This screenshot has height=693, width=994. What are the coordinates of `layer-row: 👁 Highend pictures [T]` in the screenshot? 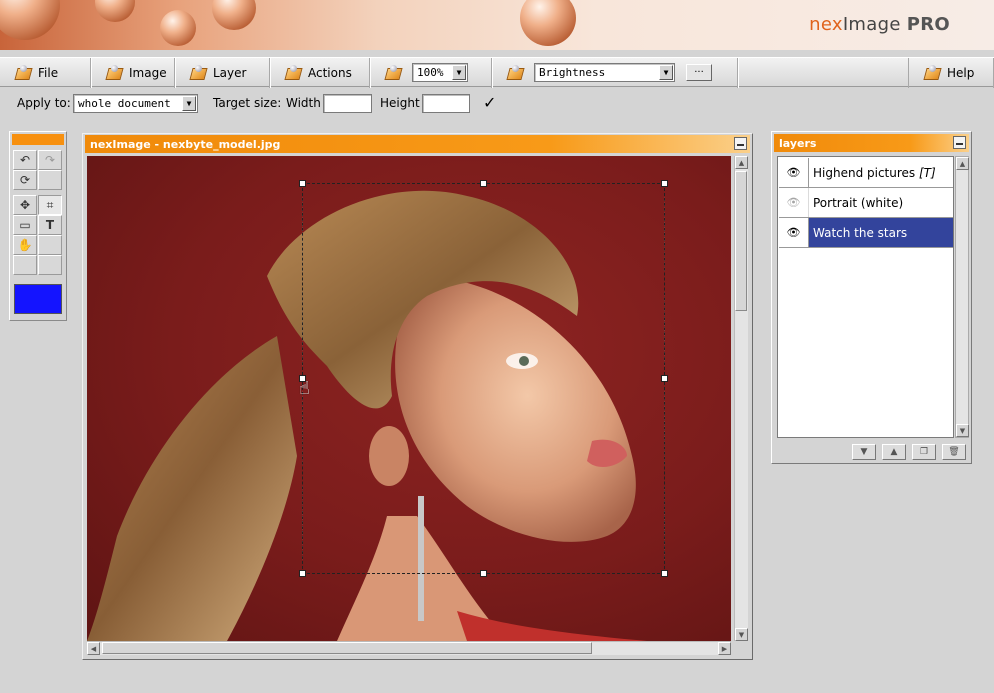 It's located at (866, 173).